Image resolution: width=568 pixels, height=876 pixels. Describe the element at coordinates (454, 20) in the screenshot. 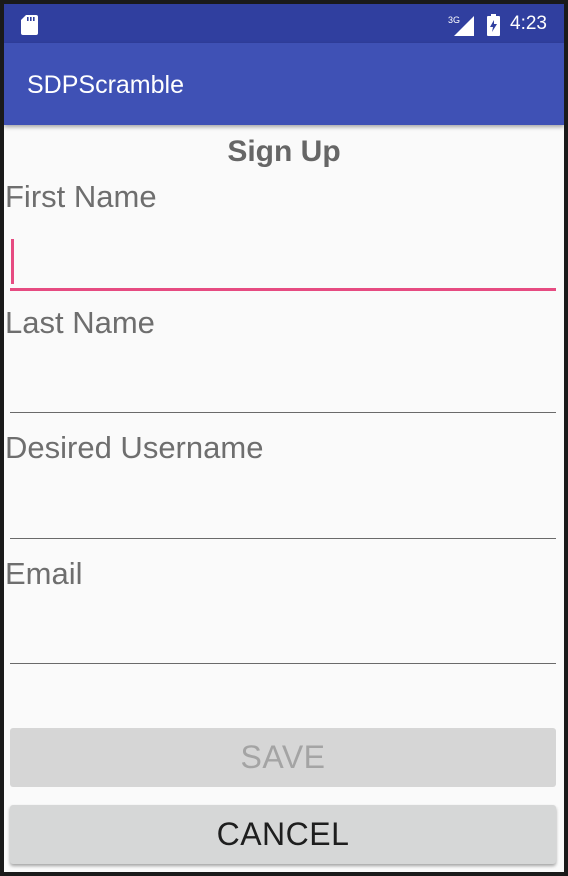

I see `network-type-label: 3G` at that location.